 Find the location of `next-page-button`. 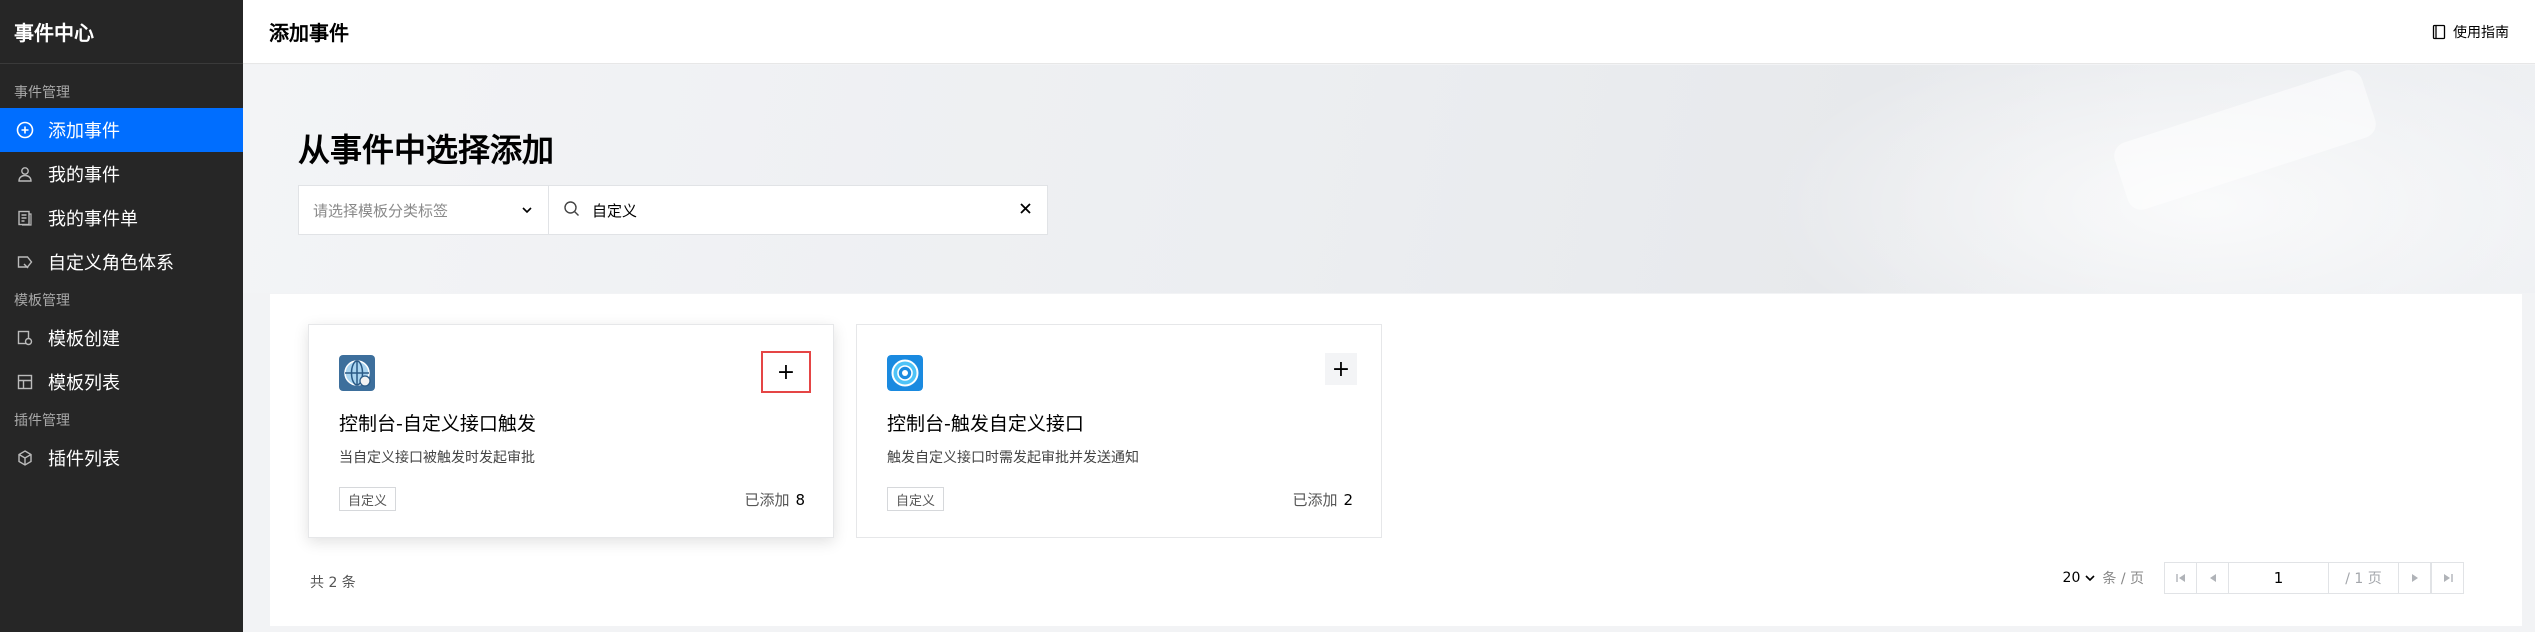

next-page-button is located at coordinates (2415, 578).